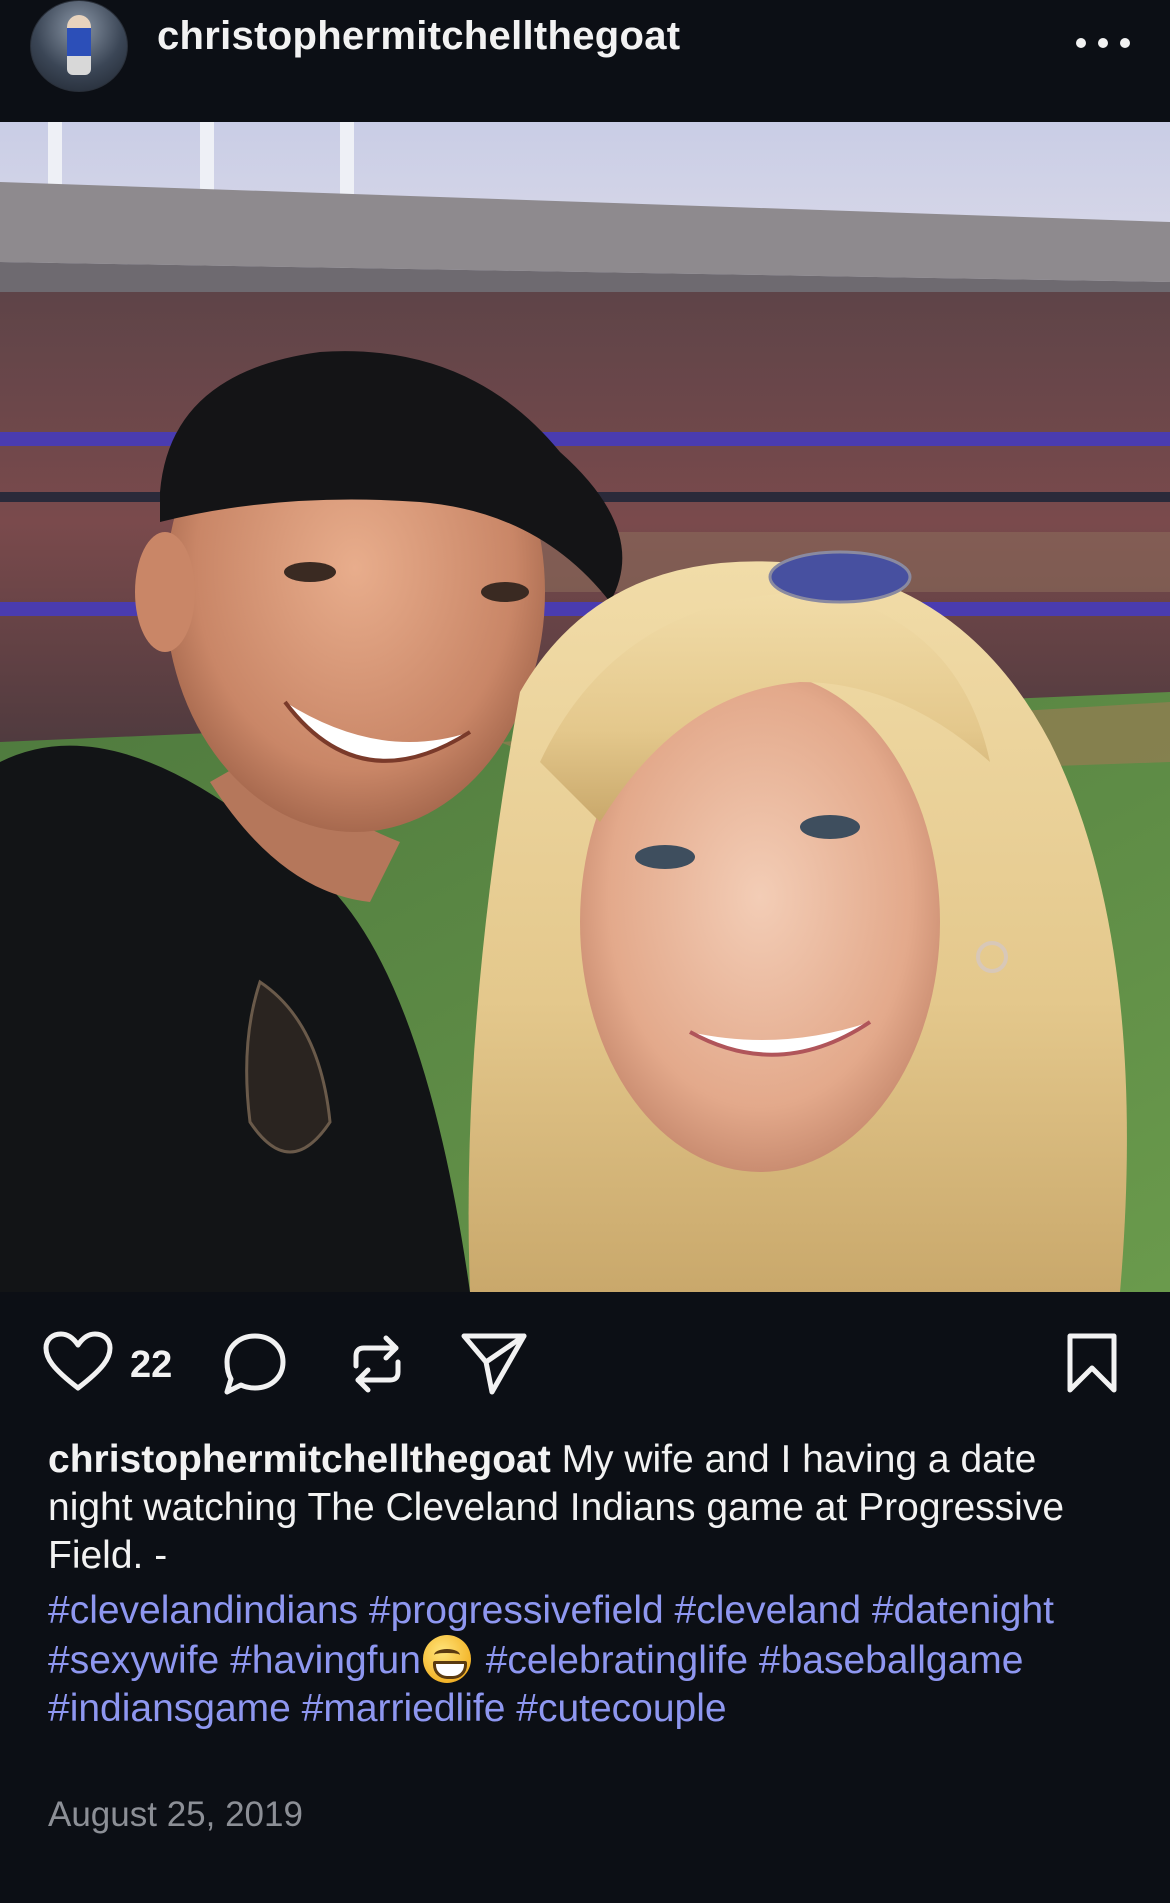  Describe the element at coordinates (175, 1814) in the screenshot. I see `post-date: August 25, 2019` at that location.